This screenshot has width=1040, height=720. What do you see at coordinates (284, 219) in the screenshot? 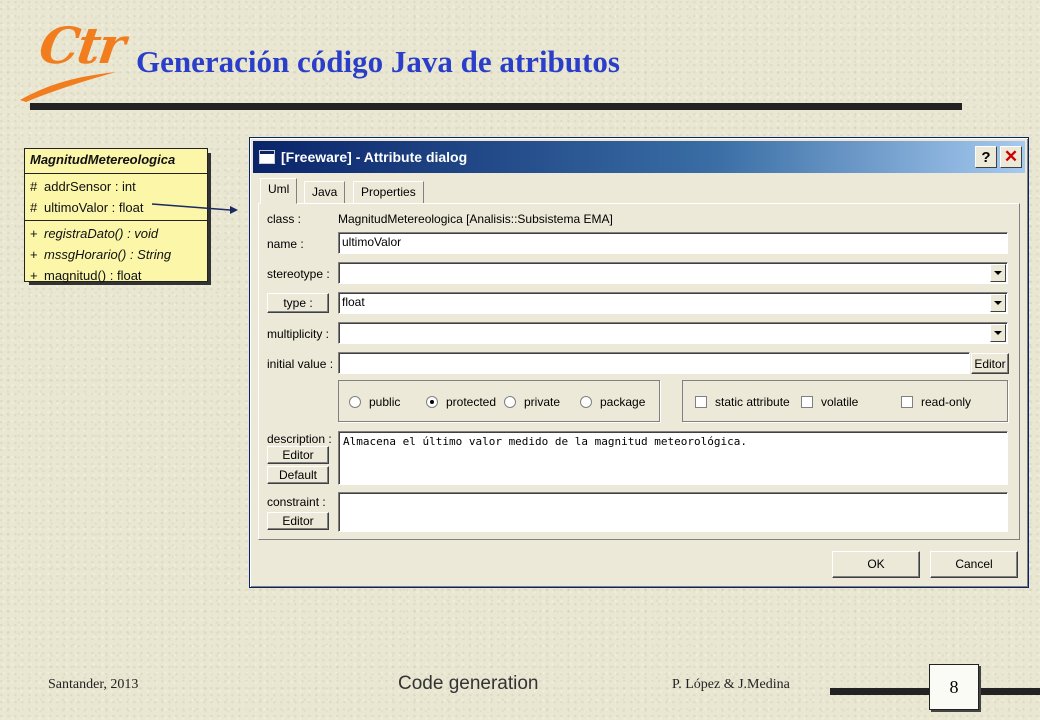
I see `class-label: class :` at bounding box center [284, 219].